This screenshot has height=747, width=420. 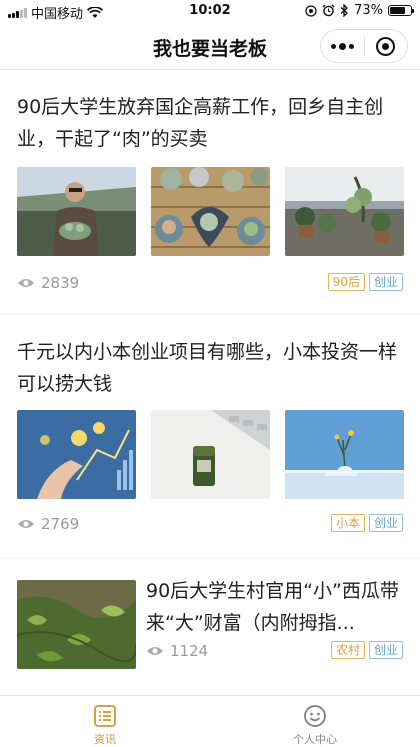 I want to click on article-tags: 农村 创业, so click(x=366, y=650).